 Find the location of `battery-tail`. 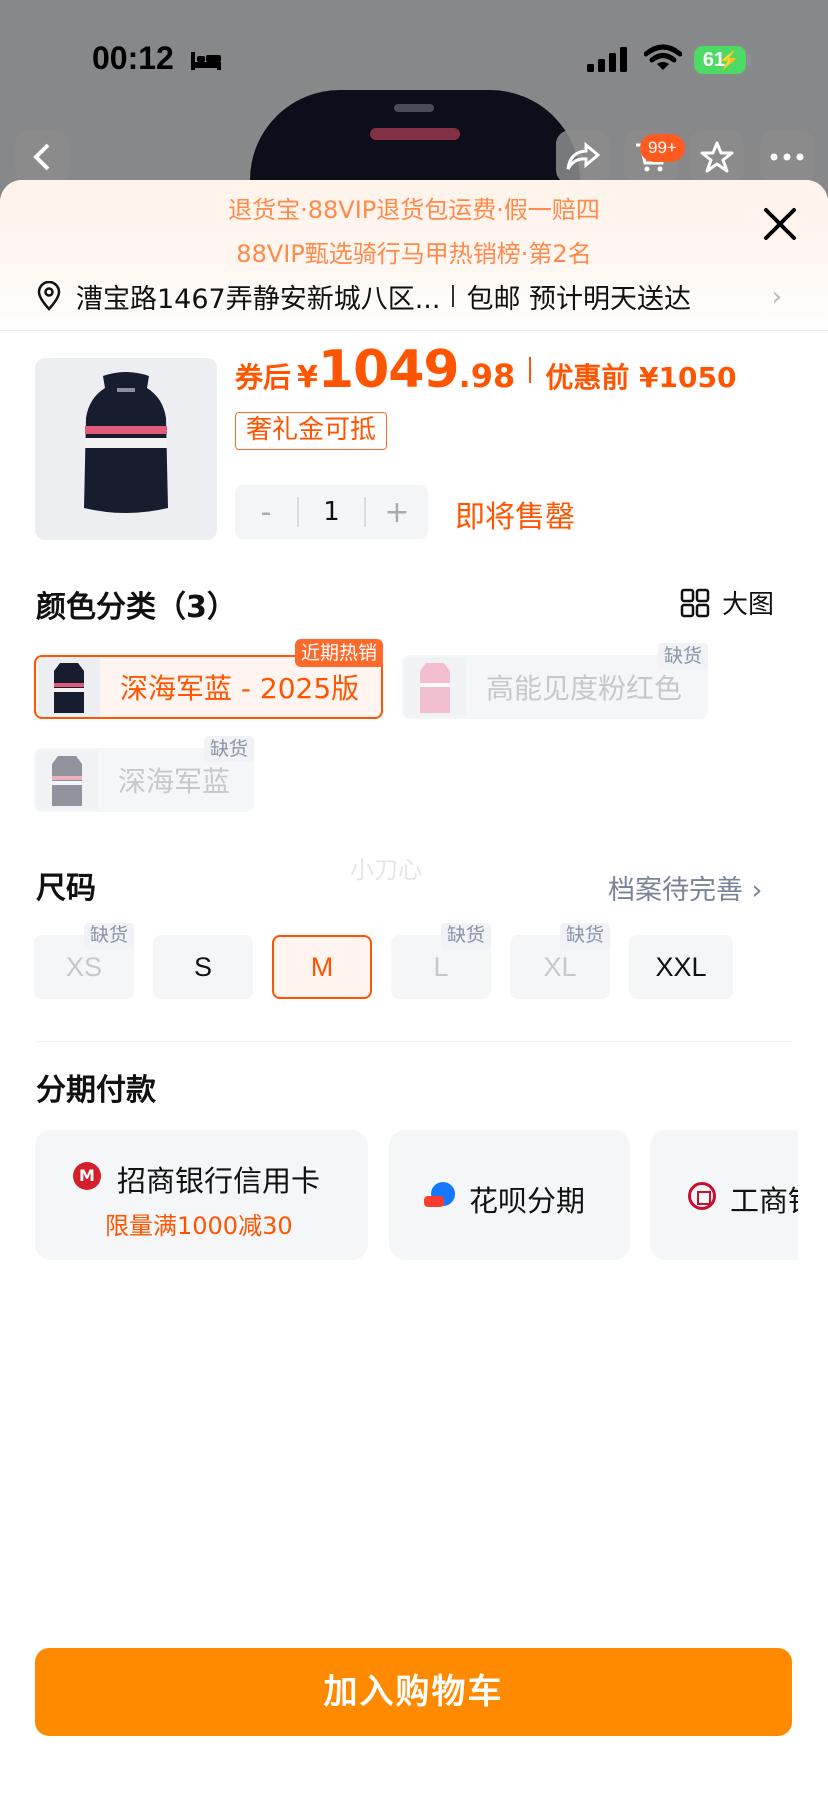

battery-tail is located at coordinates (749, 60).